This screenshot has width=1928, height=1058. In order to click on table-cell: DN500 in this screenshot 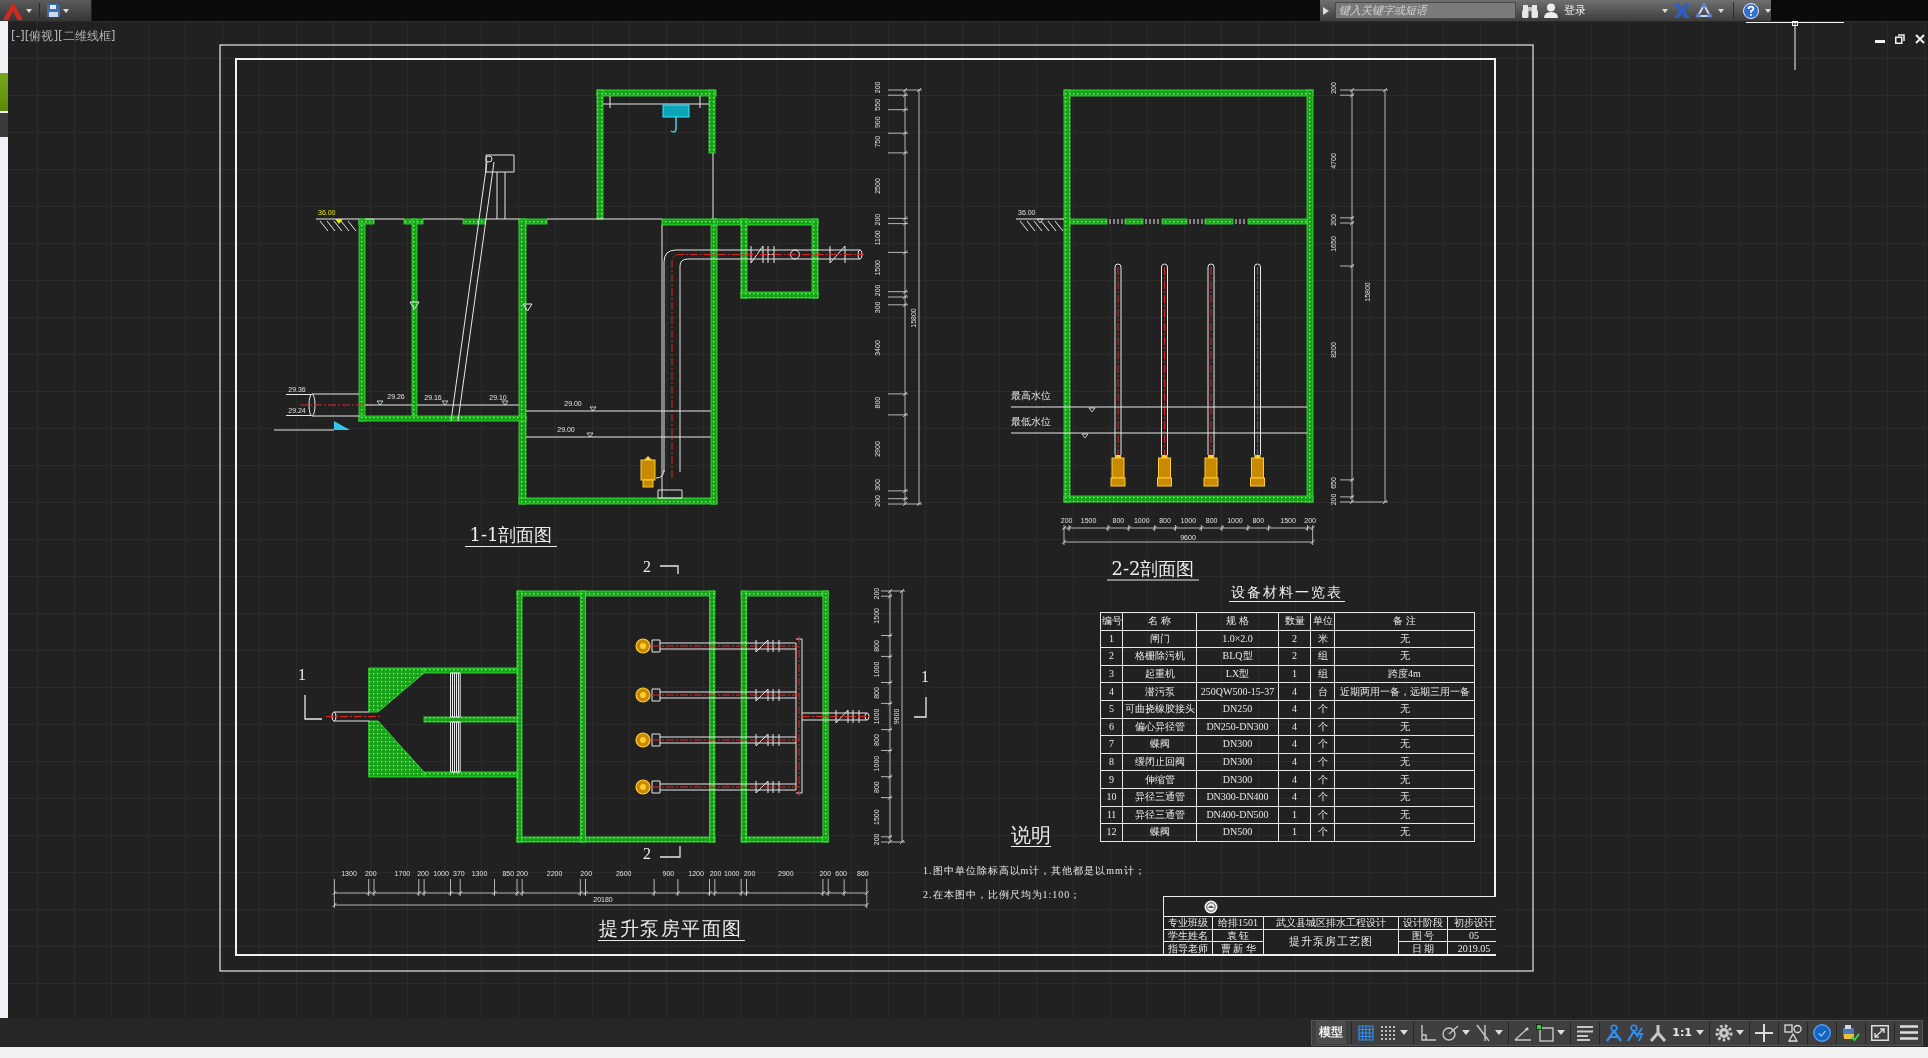, I will do `click(1237, 832)`.